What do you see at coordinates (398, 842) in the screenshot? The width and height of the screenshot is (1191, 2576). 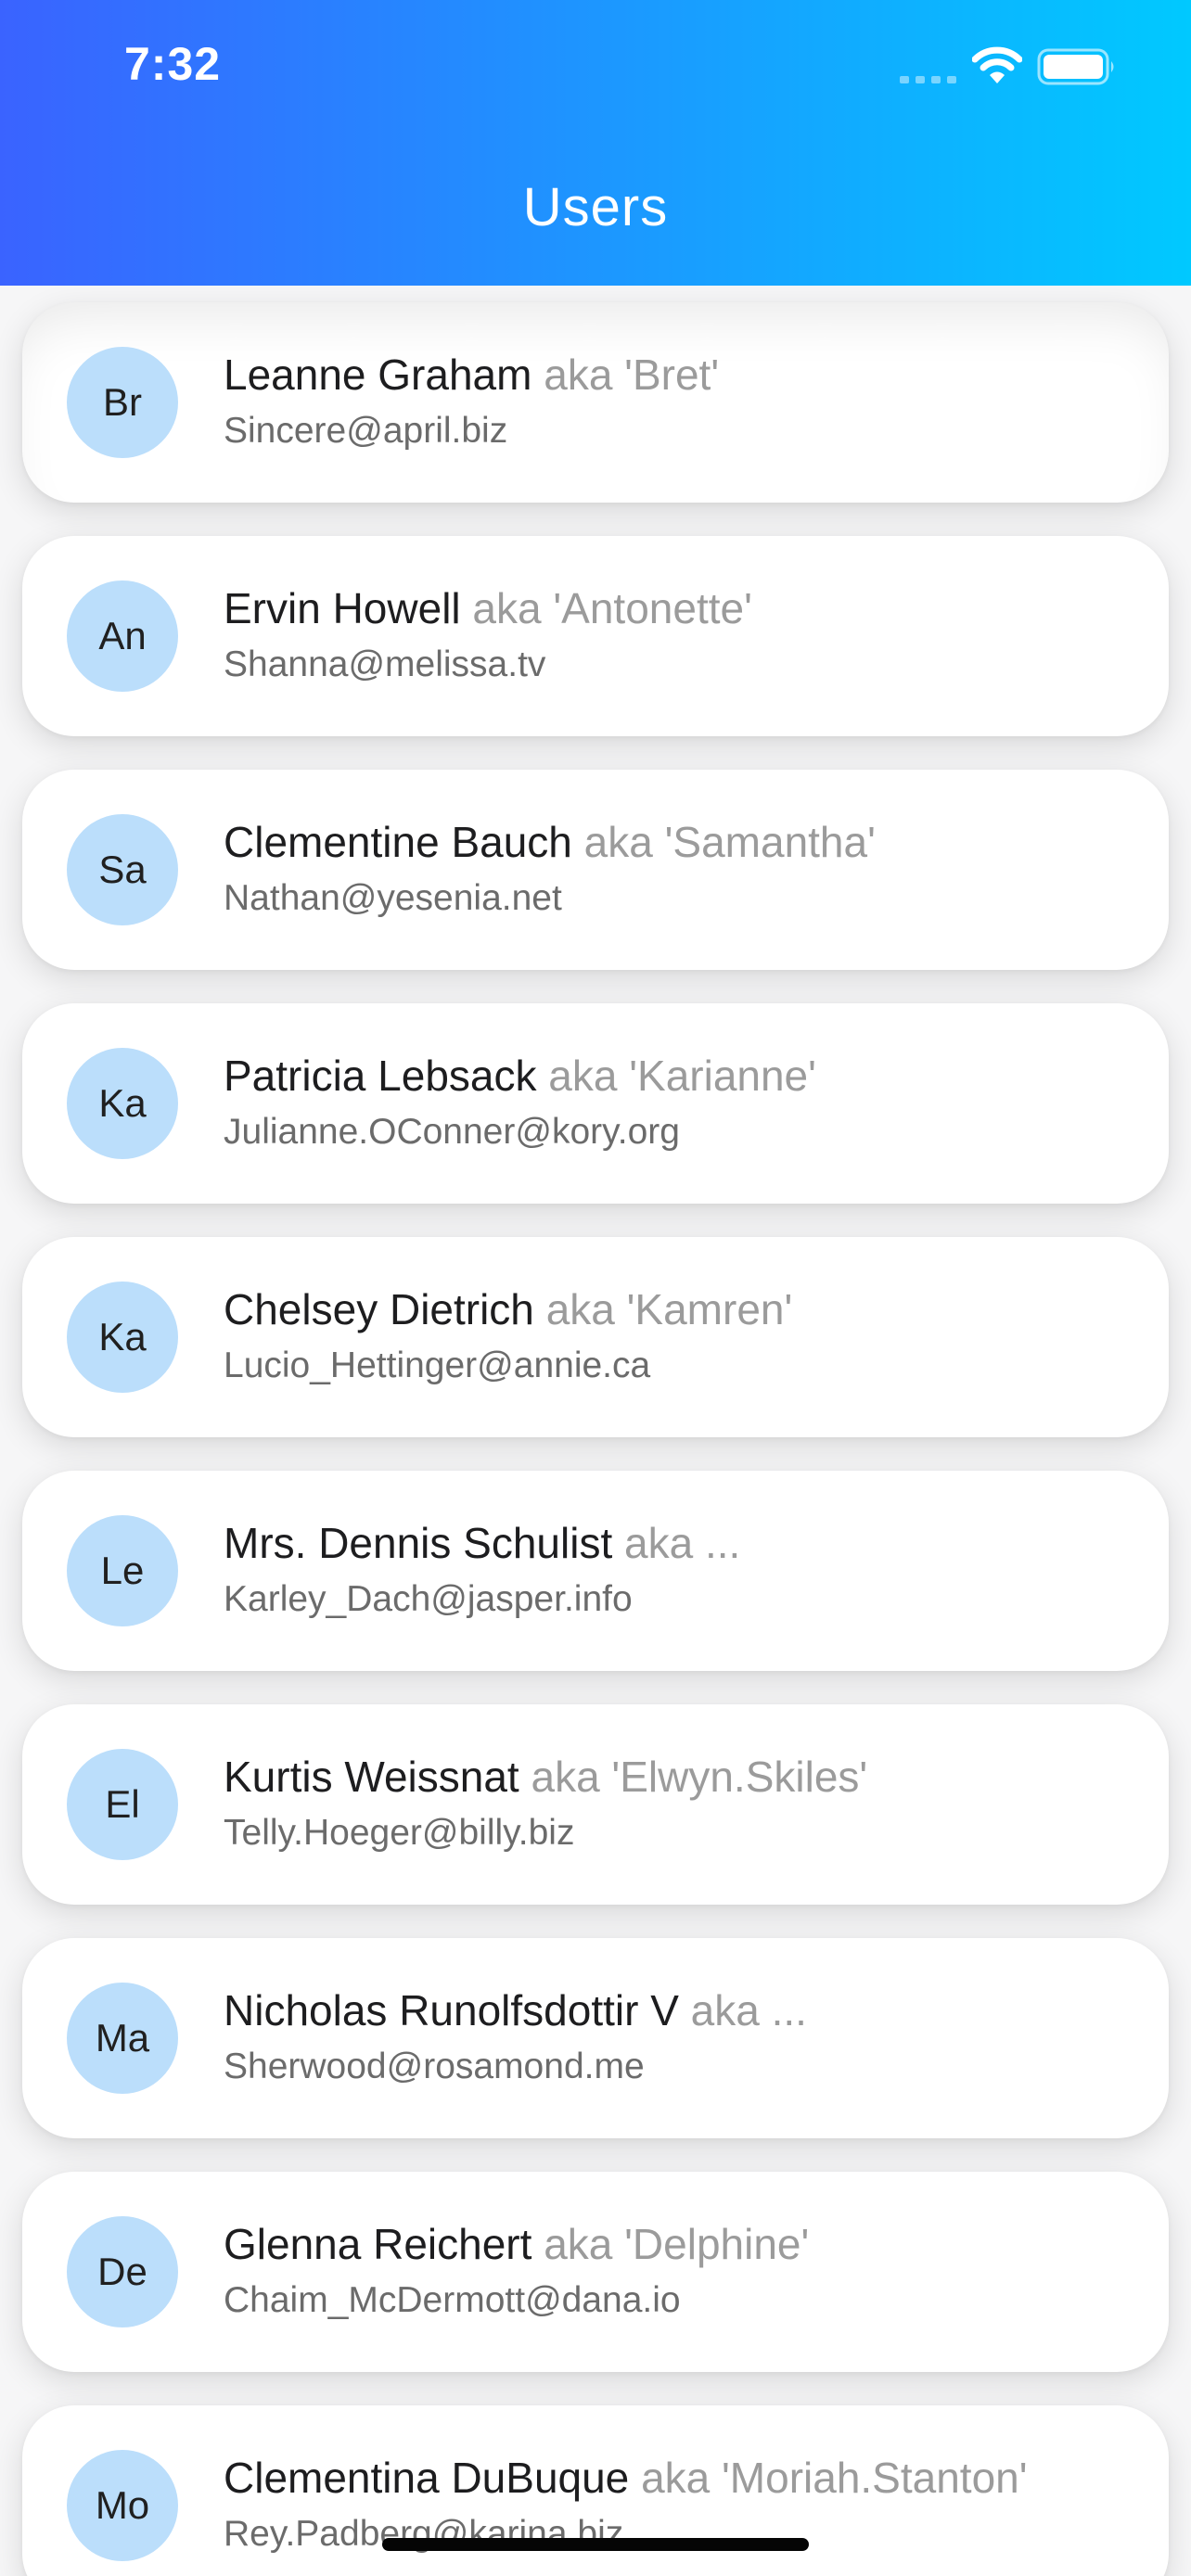 I see `user-name: Clementine Bauch` at bounding box center [398, 842].